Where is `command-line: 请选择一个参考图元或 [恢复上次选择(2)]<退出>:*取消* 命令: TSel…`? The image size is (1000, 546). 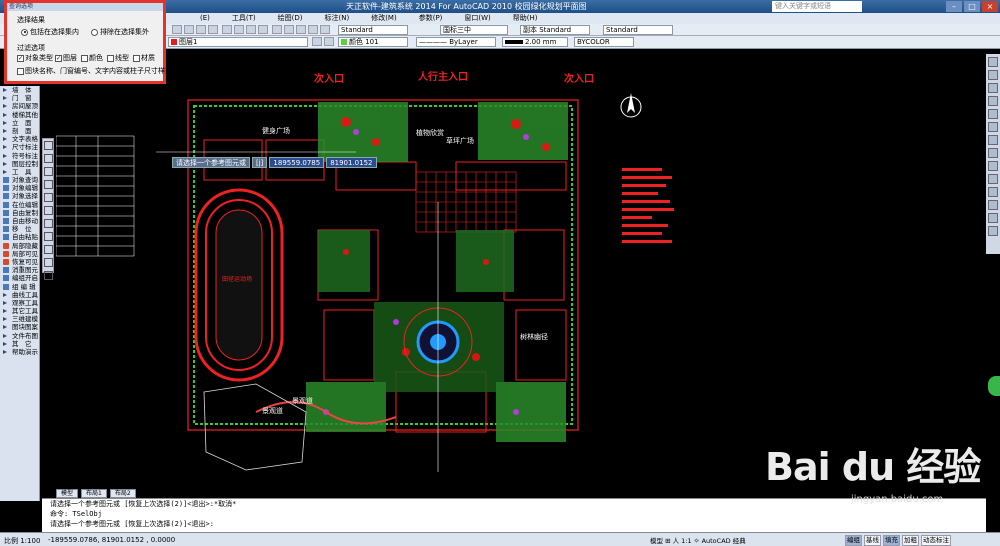 command-line: 请选择一个参考图元或 [恢复上次选择(2)]<退出>:*取消* 命令: TSel… is located at coordinates (514, 515).